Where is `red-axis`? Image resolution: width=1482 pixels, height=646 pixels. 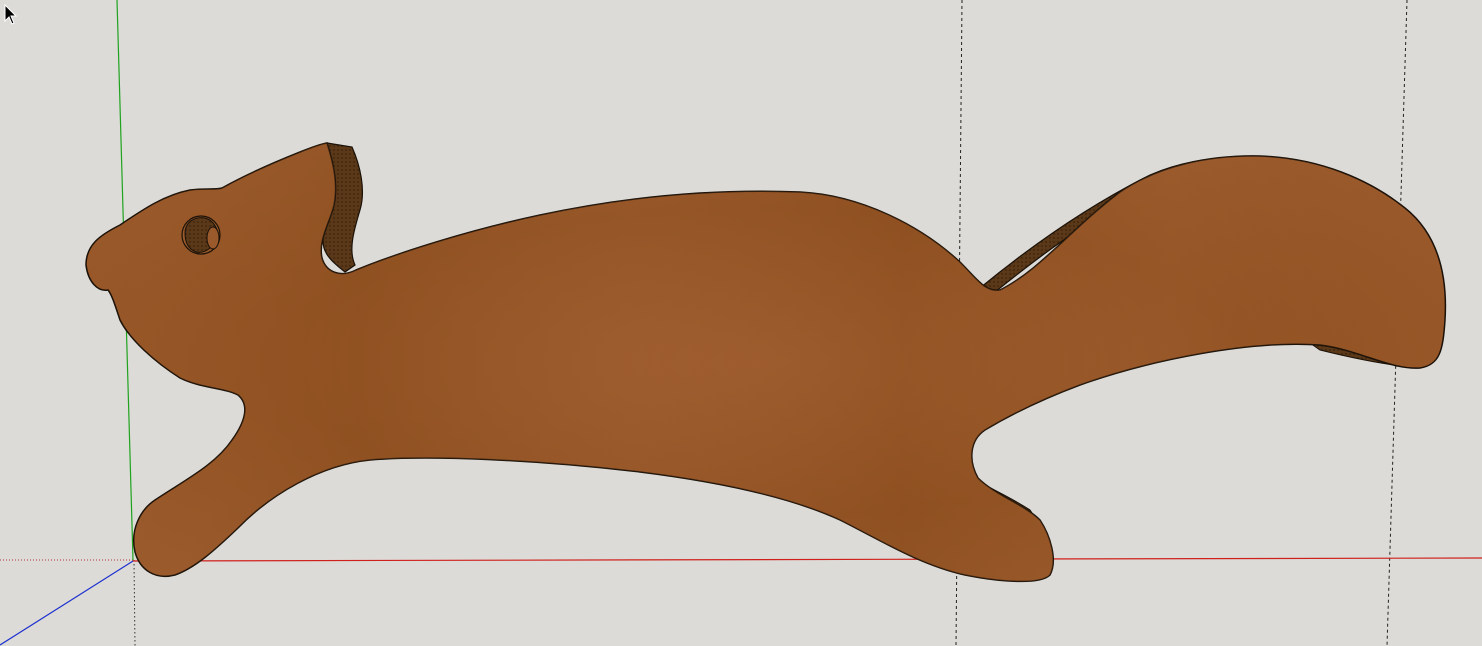 red-axis is located at coordinates (807, 559).